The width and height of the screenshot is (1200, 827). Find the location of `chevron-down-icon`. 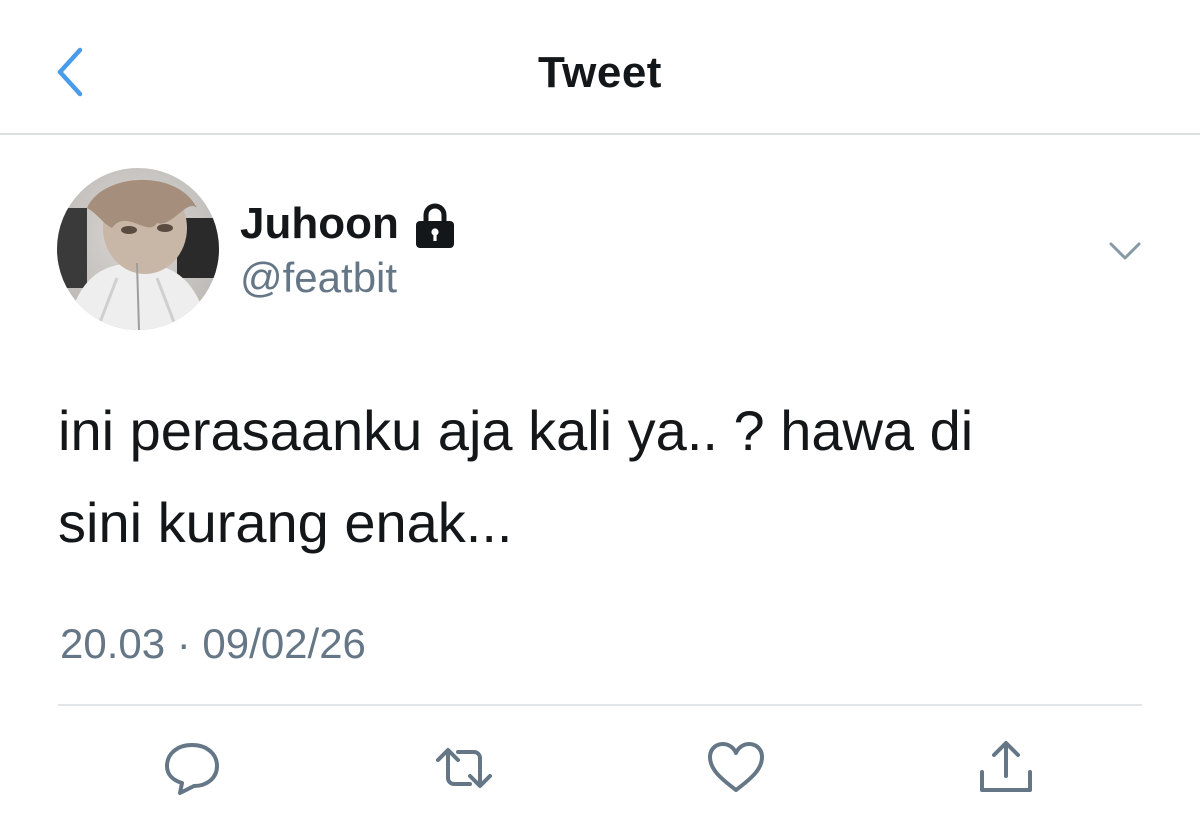

chevron-down-icon is located at coordinates (1125, 251).